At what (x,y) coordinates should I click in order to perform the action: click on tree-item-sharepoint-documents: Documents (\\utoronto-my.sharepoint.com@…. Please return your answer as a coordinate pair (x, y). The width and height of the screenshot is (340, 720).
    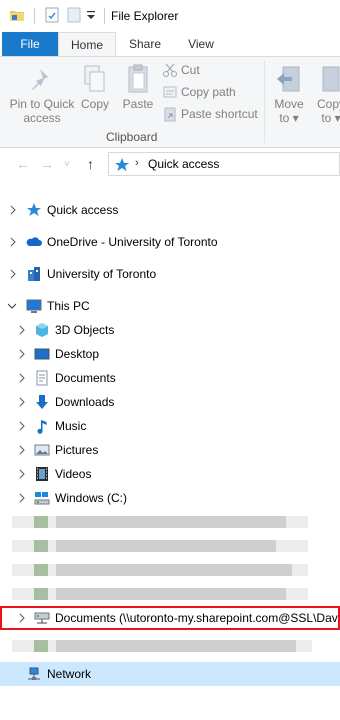
    Looking at the image, I should click on (170, 618).